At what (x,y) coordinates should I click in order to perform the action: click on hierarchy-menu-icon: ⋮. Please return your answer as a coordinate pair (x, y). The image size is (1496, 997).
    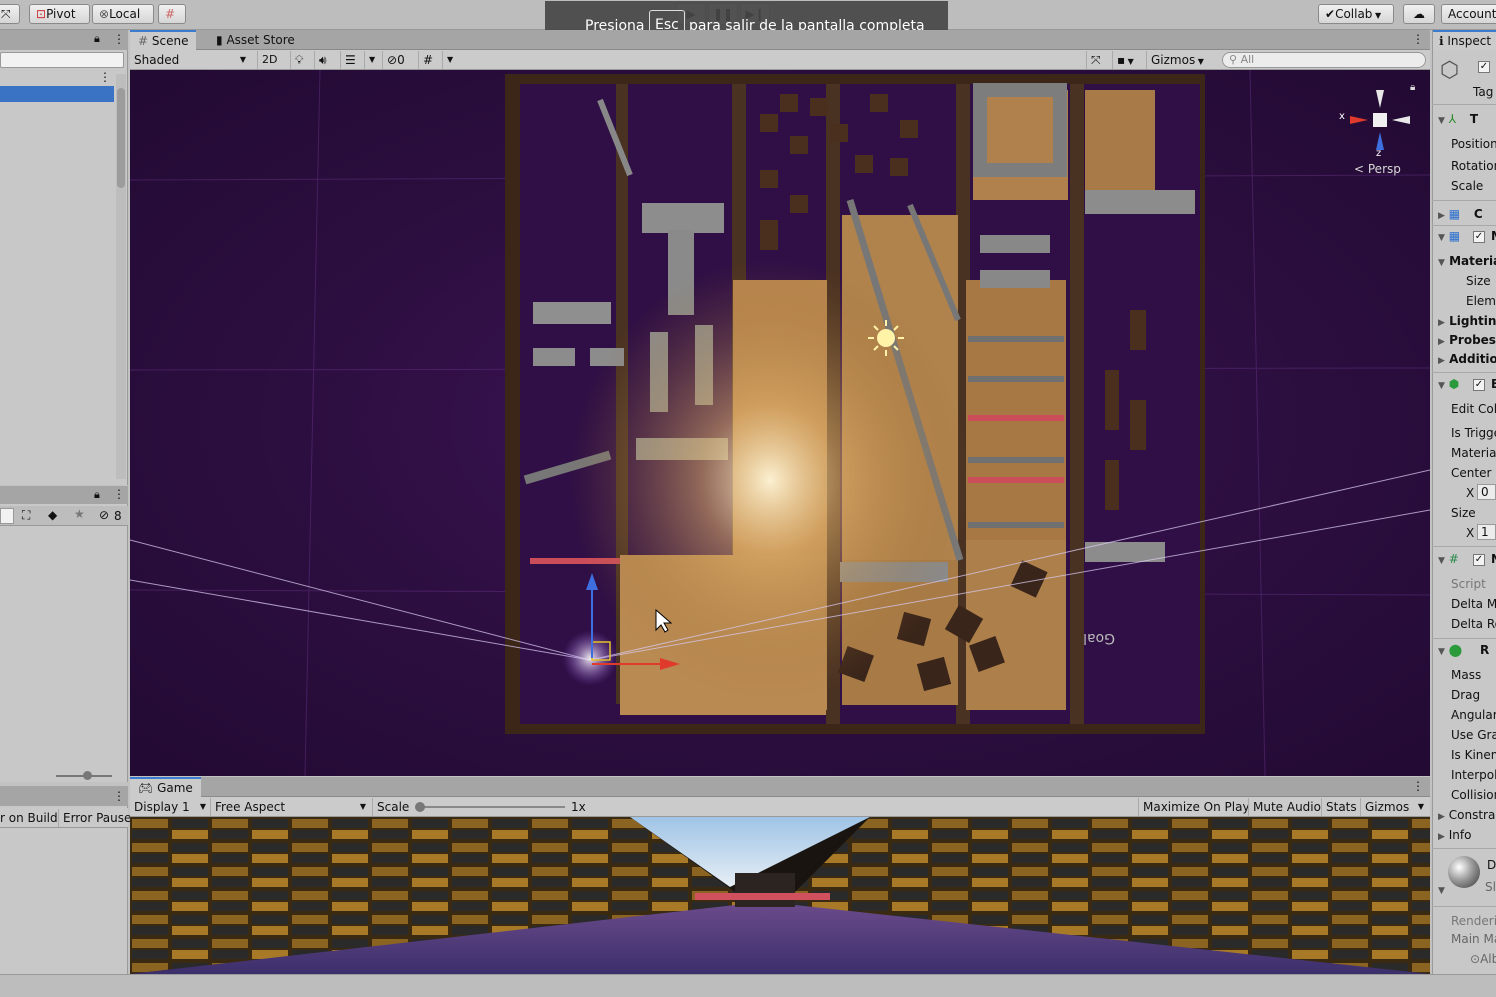
    Looking at the image, I should click on (105, 77).